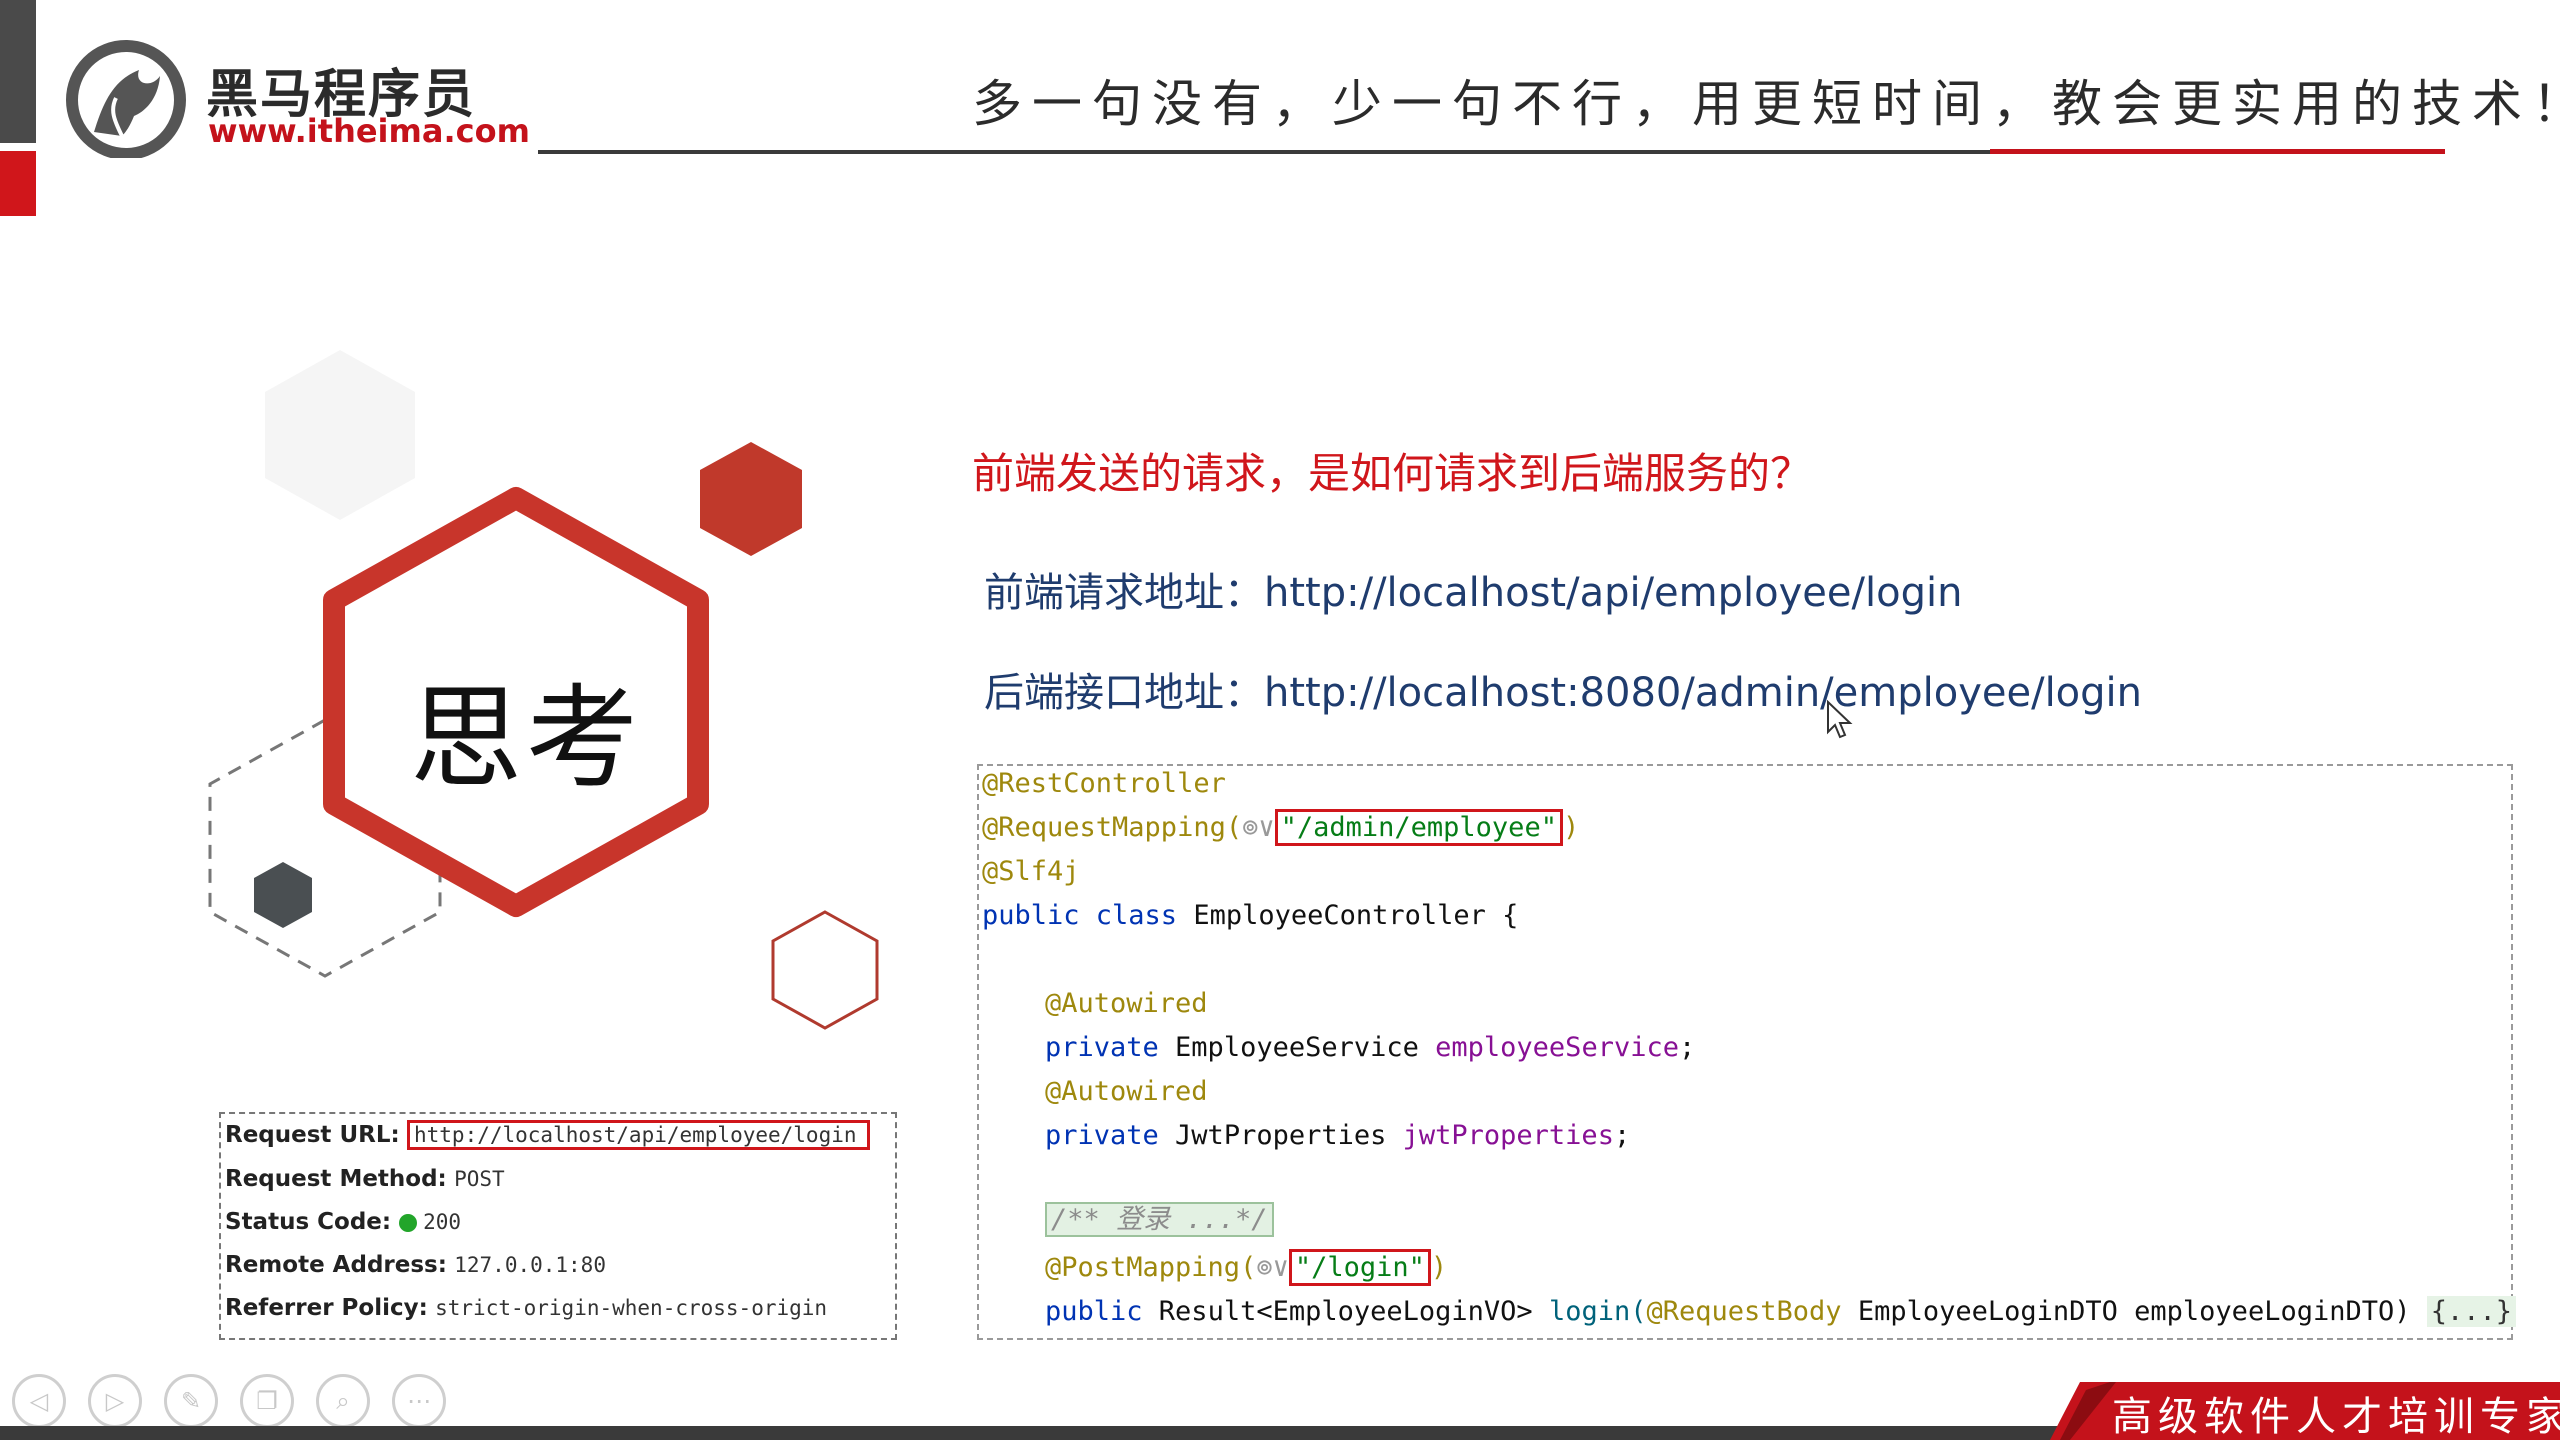  What do you see at coordinates (751, 499) in the screenshot?
I see `red-solid-hexagon` at bounding box center [751, 499].